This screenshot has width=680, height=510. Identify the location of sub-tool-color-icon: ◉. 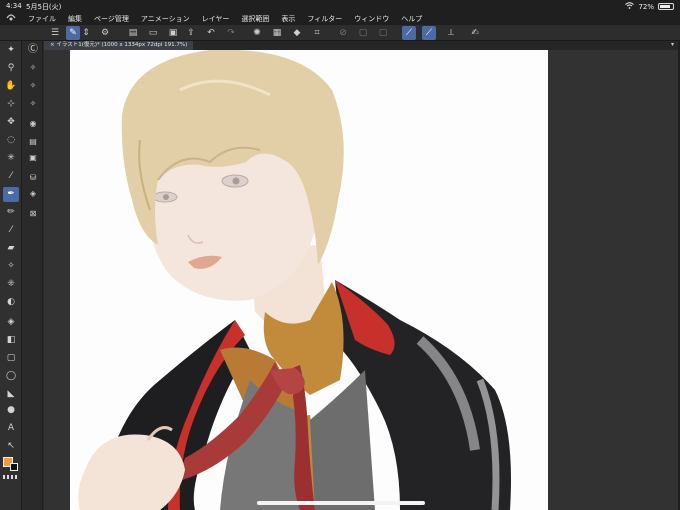
(33, 124).